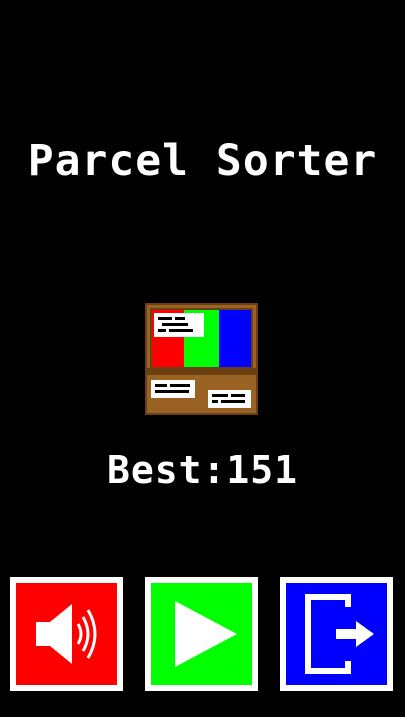 This screenshot has height=717, width=405. Describe the element at coordinates (202, 161) in the screenshot. I see `game-title: Parcel Sorter` at that location.